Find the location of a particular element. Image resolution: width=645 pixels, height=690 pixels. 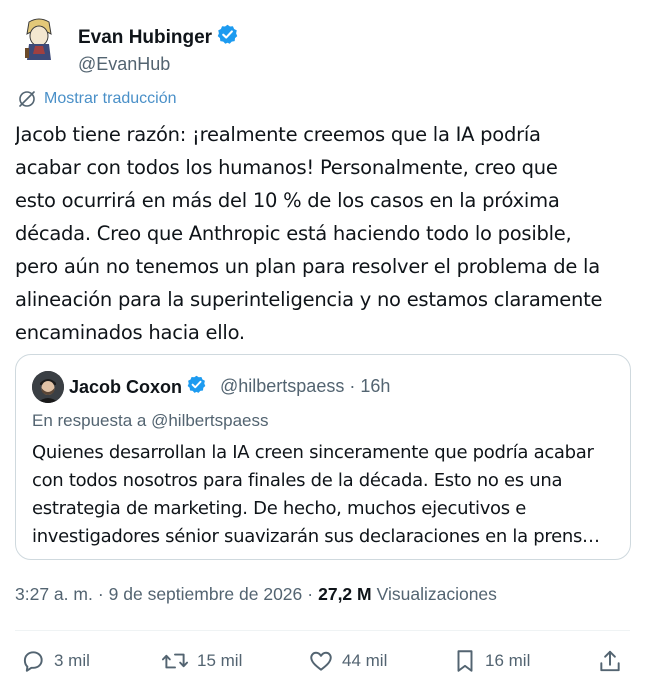

quoted-author-handle-time: @hilbertspaess · 16h is located at coordinates (305, 386).